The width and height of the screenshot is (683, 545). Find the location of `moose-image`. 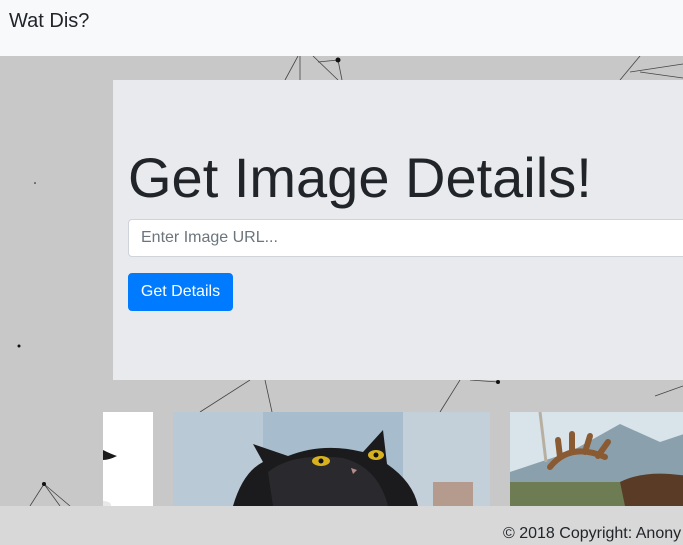

moose-image is located at coordinates (596, 459).